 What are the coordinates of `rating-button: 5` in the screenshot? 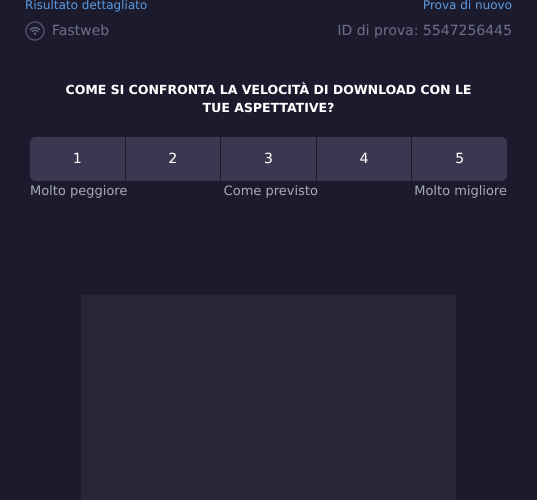 It's located at (459, 159).